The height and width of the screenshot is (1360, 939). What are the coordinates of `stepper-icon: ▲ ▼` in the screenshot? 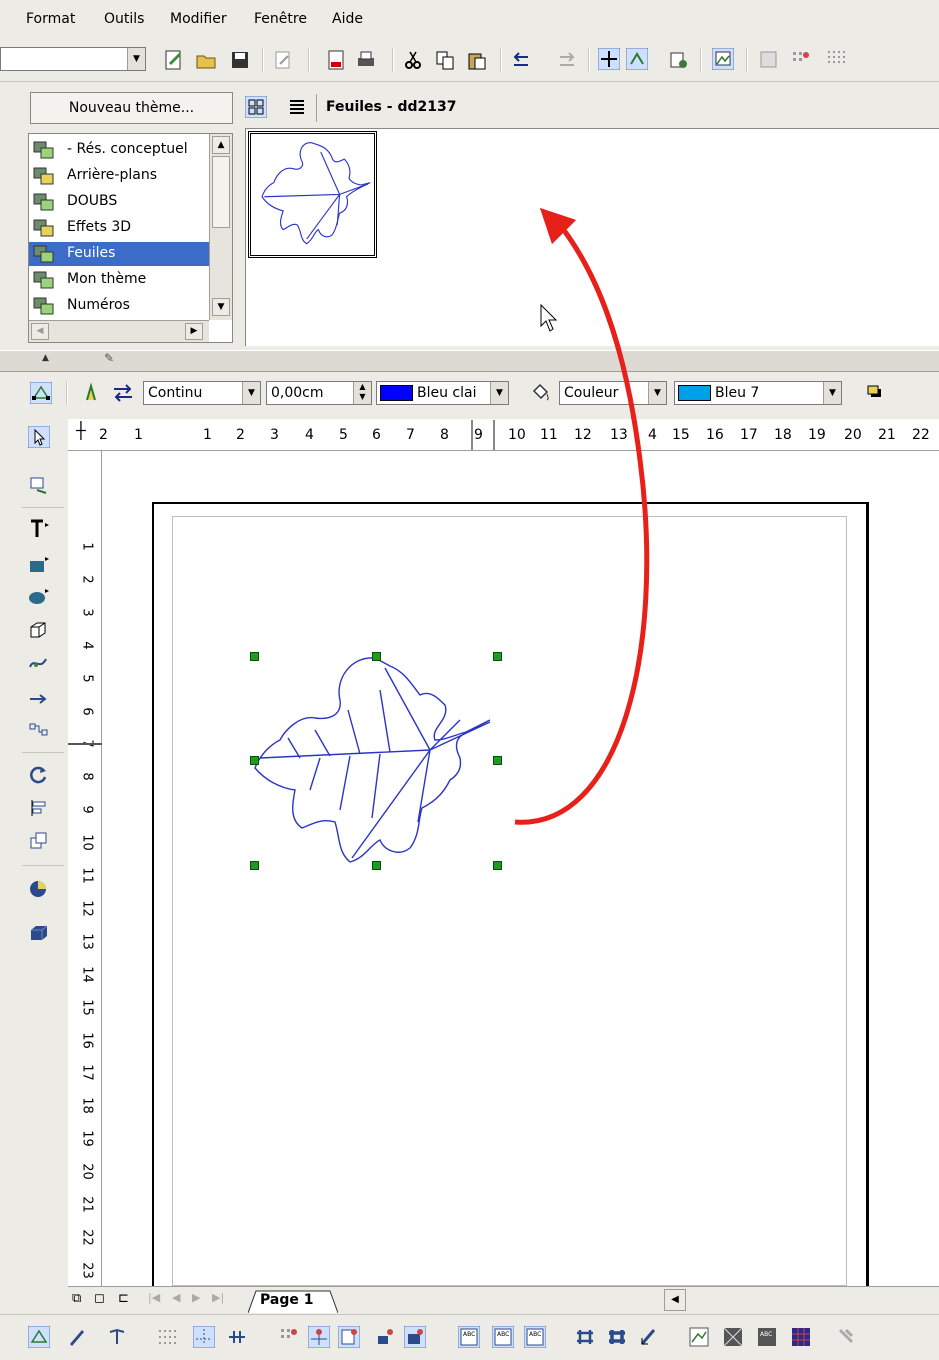 It's located at (362, 393).